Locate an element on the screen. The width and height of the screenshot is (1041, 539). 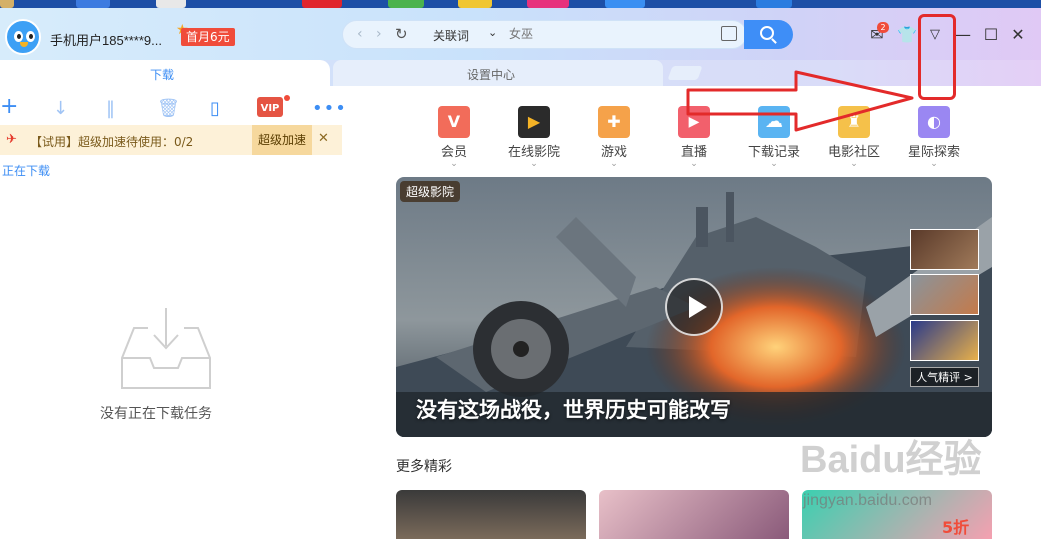
category-label: 直播 is located at coordinates (693, 152).